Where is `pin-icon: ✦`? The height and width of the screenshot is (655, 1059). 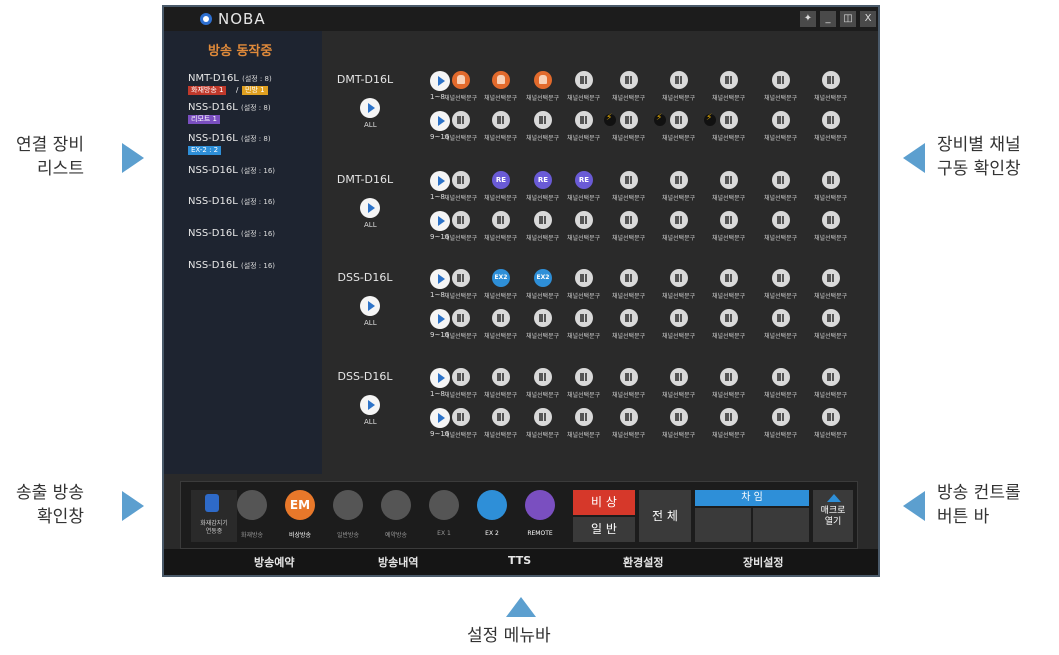 pin-icon: ✦ is located at coordinates (808, 19).